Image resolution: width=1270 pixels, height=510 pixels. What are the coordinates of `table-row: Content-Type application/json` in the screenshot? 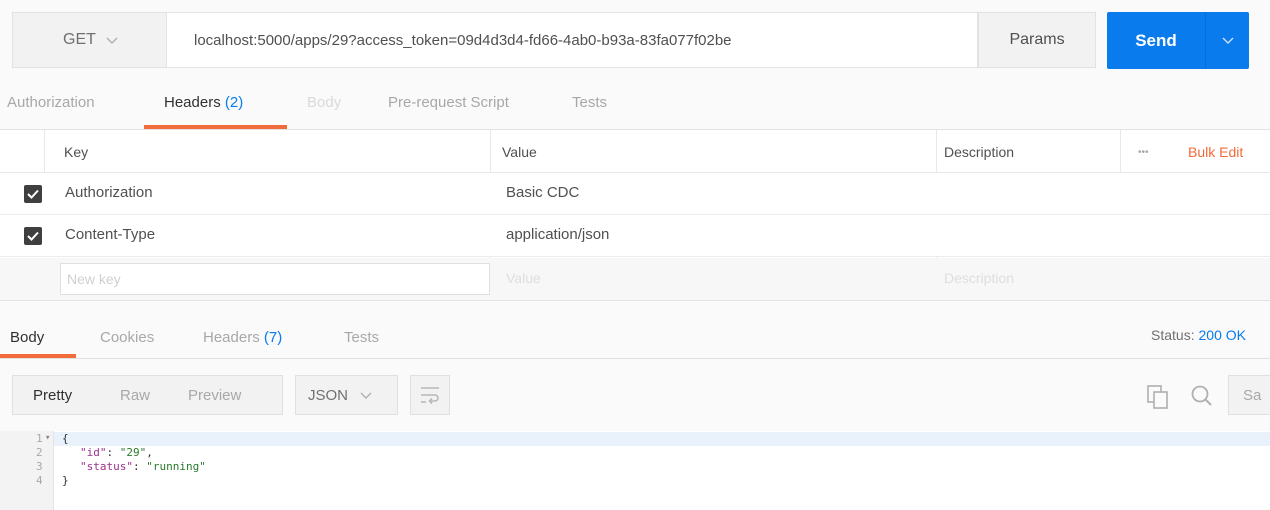 It's located at (635, 236).